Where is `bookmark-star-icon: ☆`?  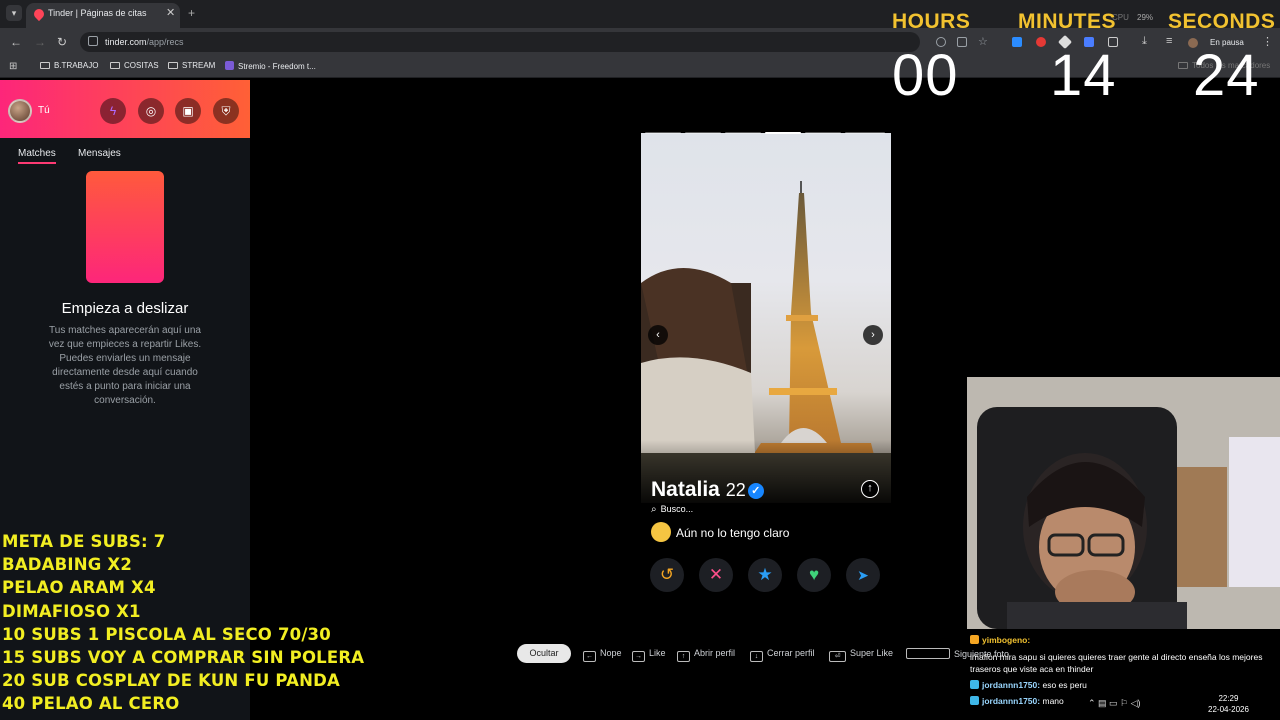
bookmark-star-icon: ☆ is located at coordinates (983, 41).